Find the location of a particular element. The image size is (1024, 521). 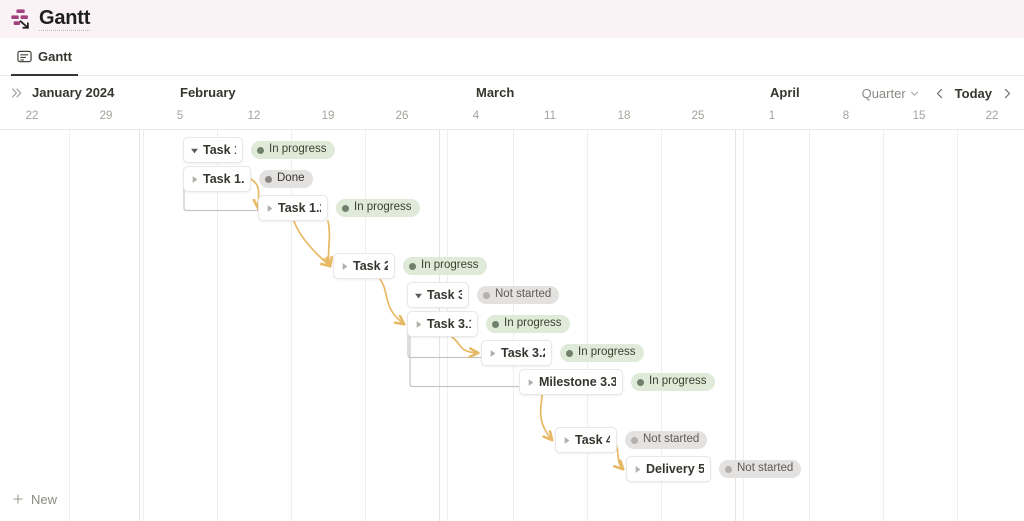

month-label: January 2024 is located at coordinates (73, 92).